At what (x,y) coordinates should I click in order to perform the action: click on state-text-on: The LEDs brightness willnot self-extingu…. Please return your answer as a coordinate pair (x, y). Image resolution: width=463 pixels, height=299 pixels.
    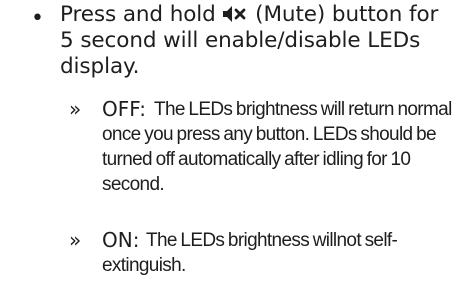
    Looking at the image, I should click on (250, 253).